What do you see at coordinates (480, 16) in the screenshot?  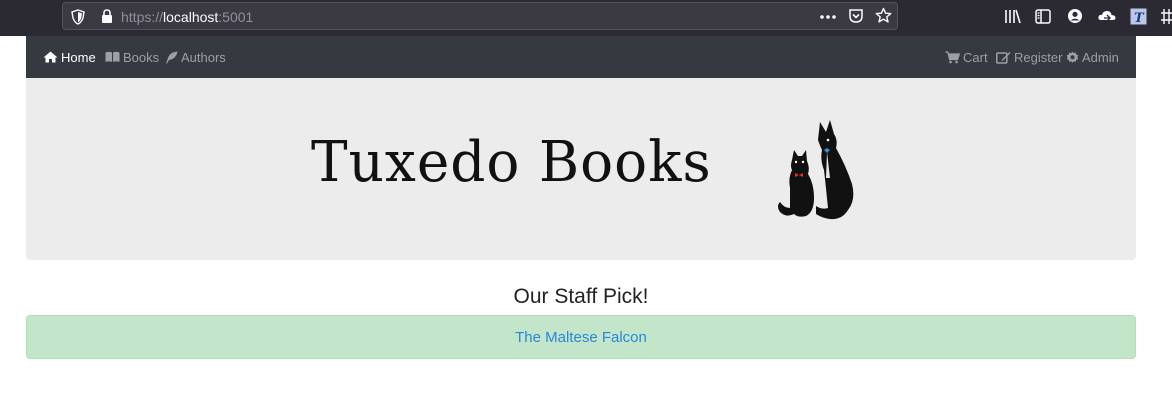 I see `url-bar: https://localhost:5001` at bounding box center [480, 16].